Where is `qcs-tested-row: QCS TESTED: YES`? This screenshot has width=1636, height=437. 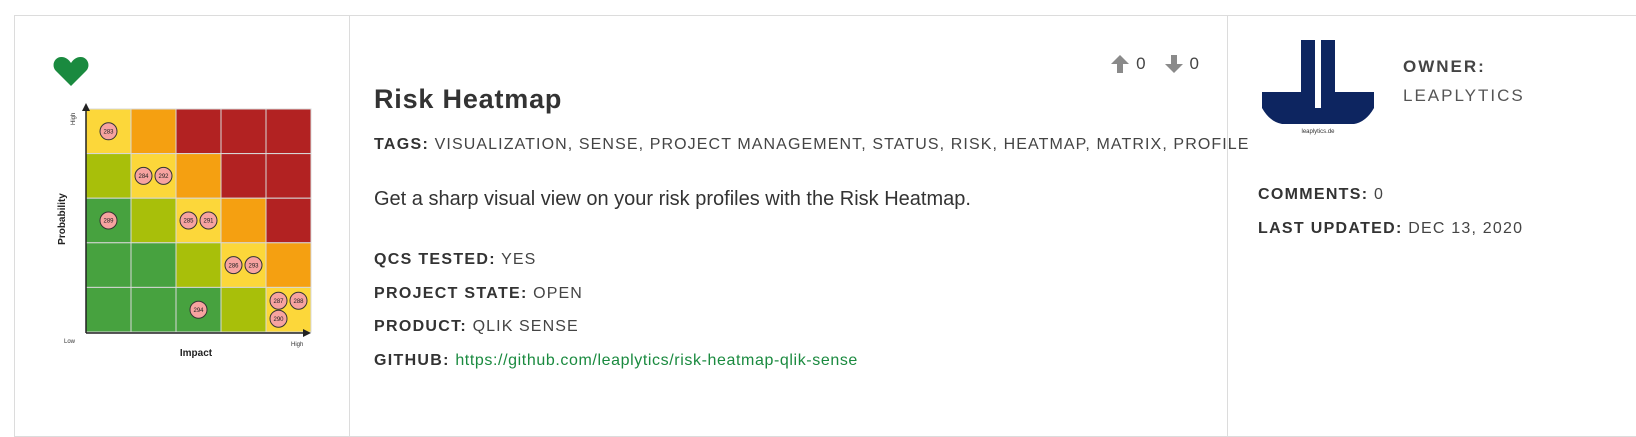 qcs-tested-row: QCS TESTED: YES is located at coordinates (455, 260).